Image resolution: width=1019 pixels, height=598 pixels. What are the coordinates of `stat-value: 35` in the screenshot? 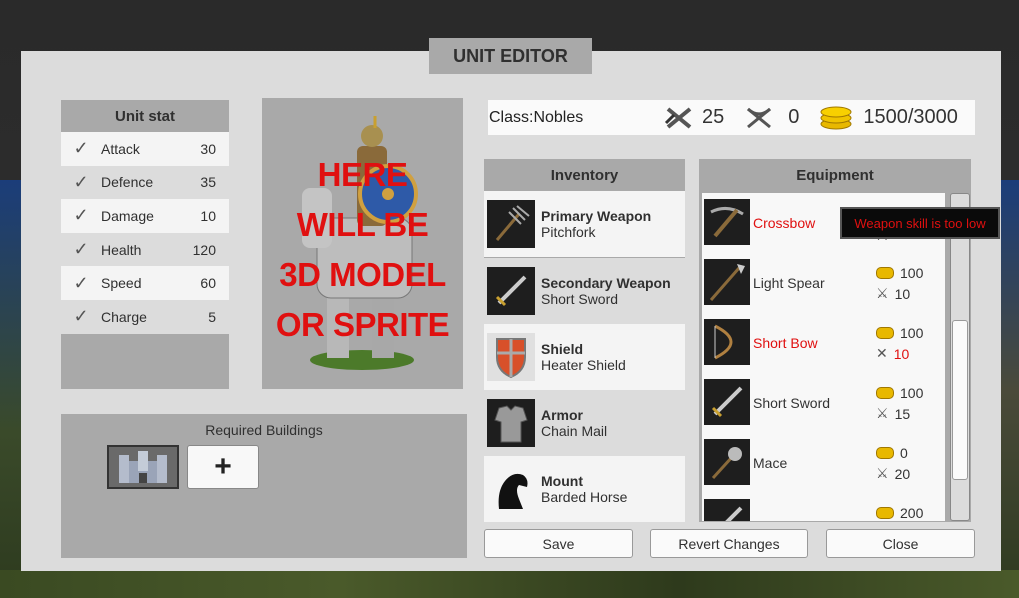 It's located at (208, 182).